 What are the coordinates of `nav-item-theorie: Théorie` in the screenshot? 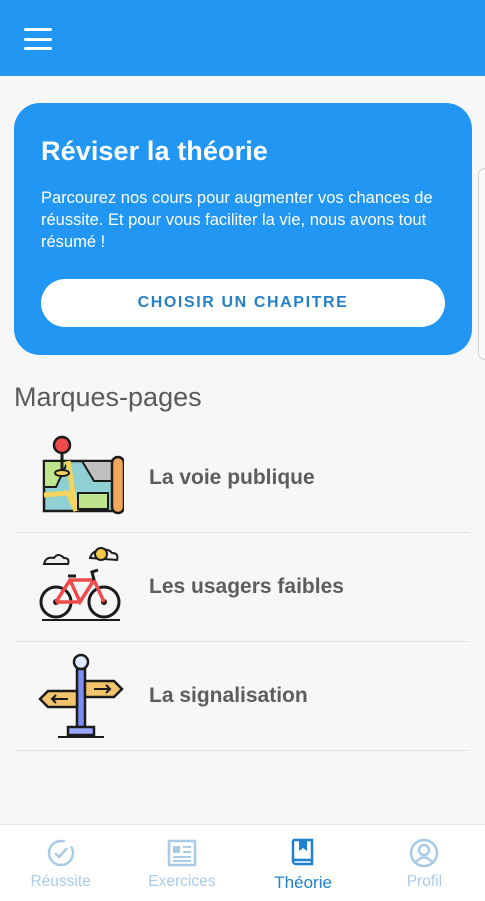 It's located at (303, 863).